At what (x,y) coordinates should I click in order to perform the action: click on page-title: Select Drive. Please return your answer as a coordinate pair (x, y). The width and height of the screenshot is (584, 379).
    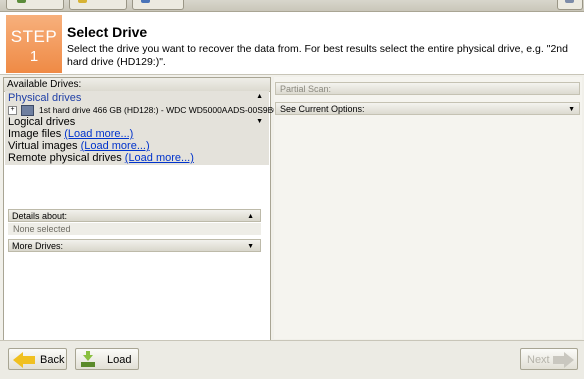
    Looking at the image, I should click on (107, 32).